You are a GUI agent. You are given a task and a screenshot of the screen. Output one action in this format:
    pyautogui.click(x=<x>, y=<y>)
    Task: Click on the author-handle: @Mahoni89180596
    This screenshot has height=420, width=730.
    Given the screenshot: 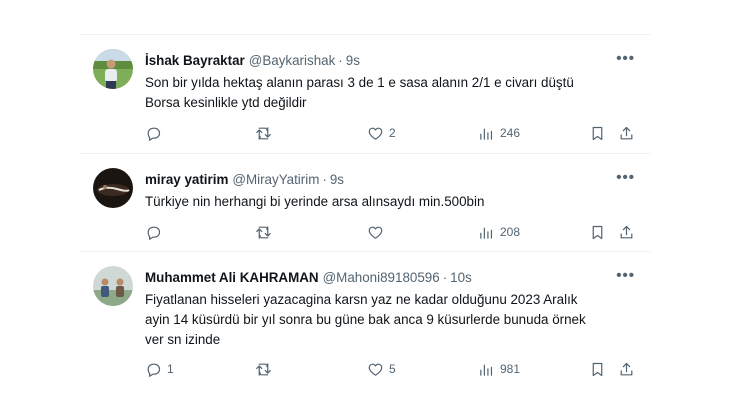 What is the action you would take?
    pyautogui.click(x=381, y=278)
    